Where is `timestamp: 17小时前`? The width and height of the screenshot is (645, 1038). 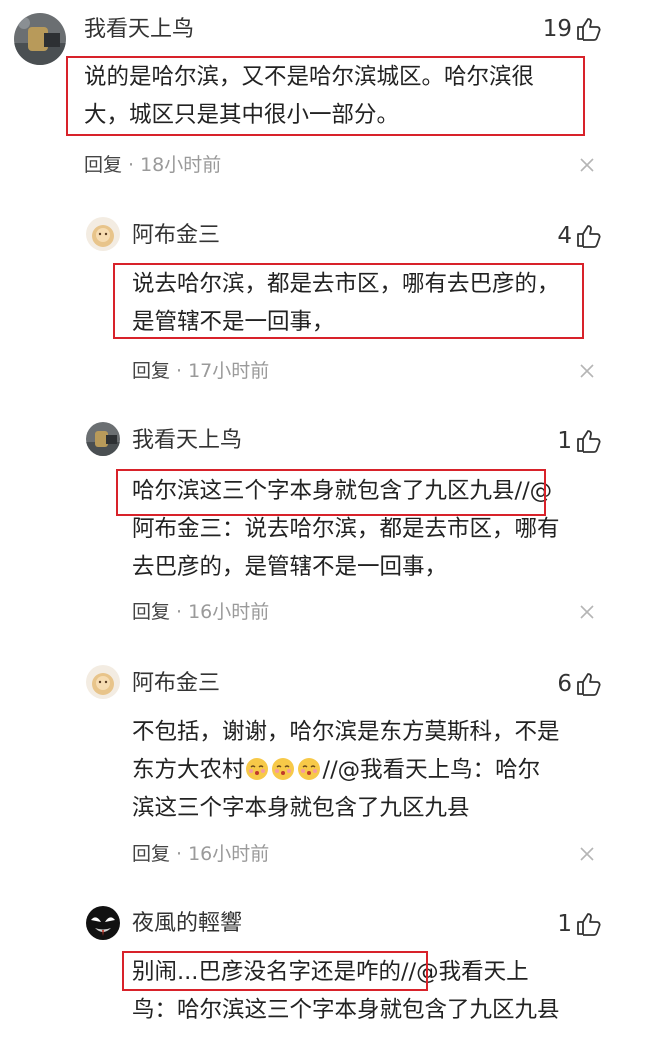
timestamp: 17小时前 is located at coordinates (229, 371).